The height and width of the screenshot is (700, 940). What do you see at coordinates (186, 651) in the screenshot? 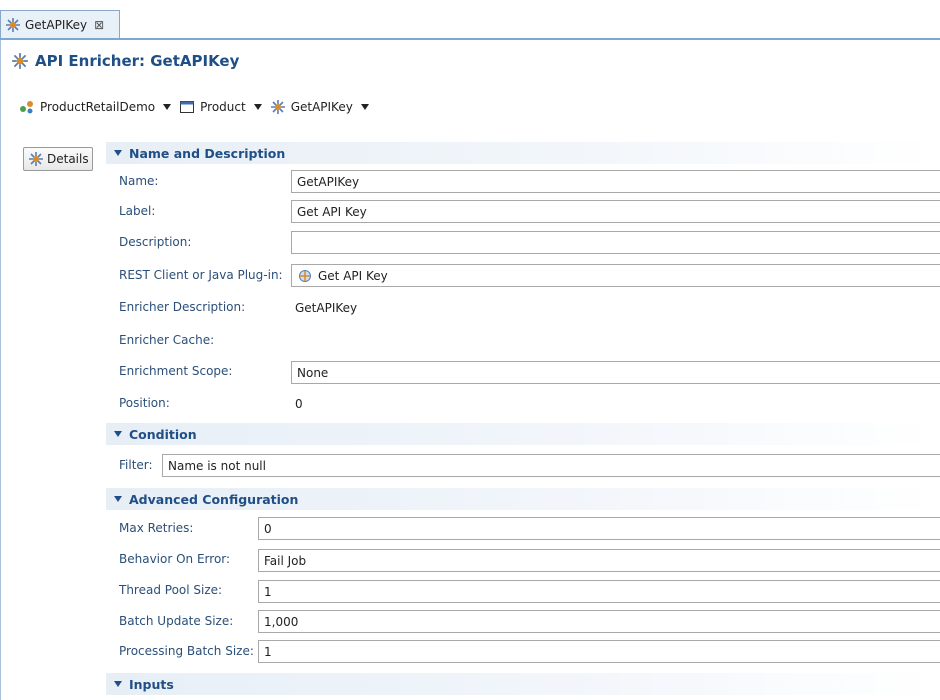
I see `processing-batch-size-label: Processing Batch Size:` at bounding box center [186, 651].